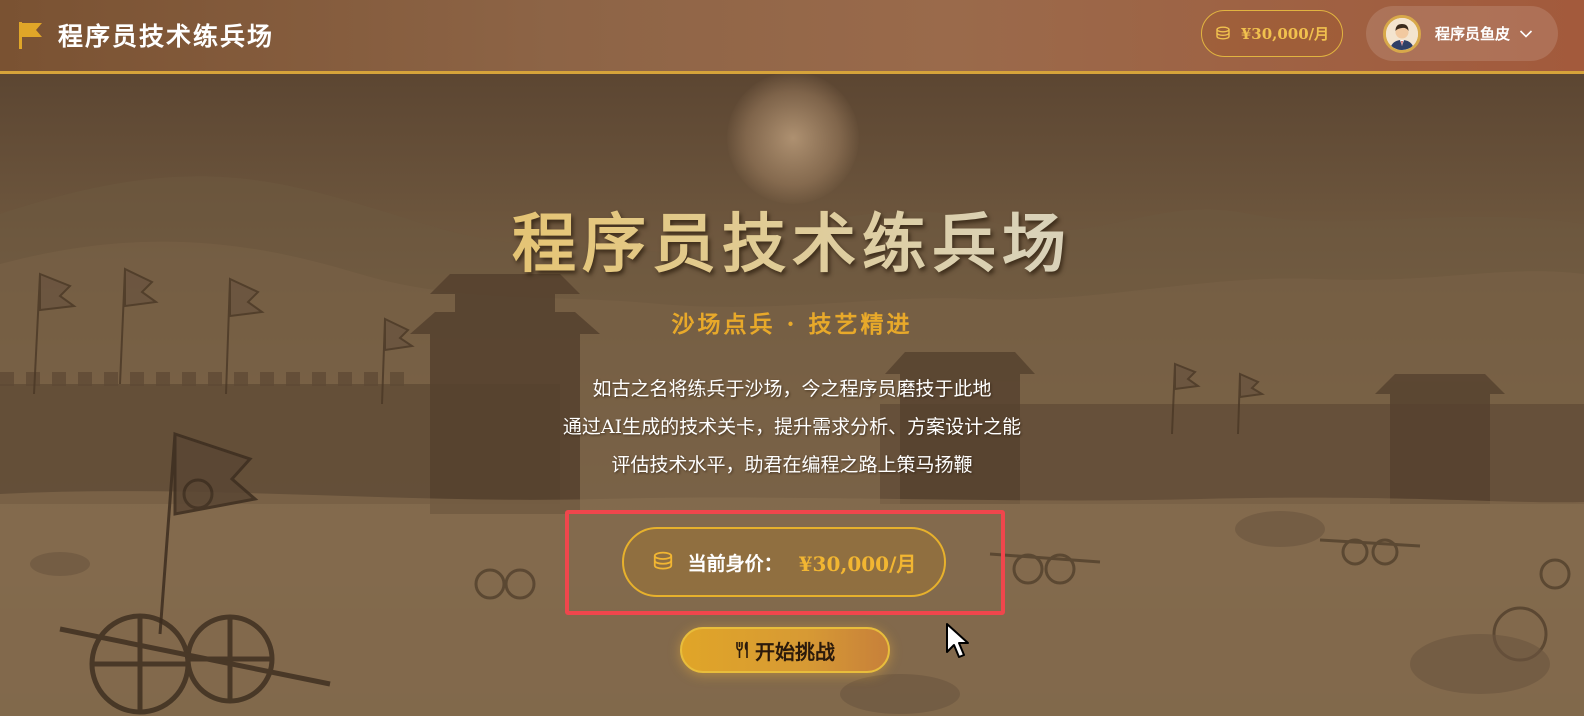 The width and height of the screenshot is (1584, 716). Describe the element at coordinates (792, 465) in the screenshot. I see `hero-description-line: 评估技术水平，助君在编程之路上策马扬鞭` at that location.